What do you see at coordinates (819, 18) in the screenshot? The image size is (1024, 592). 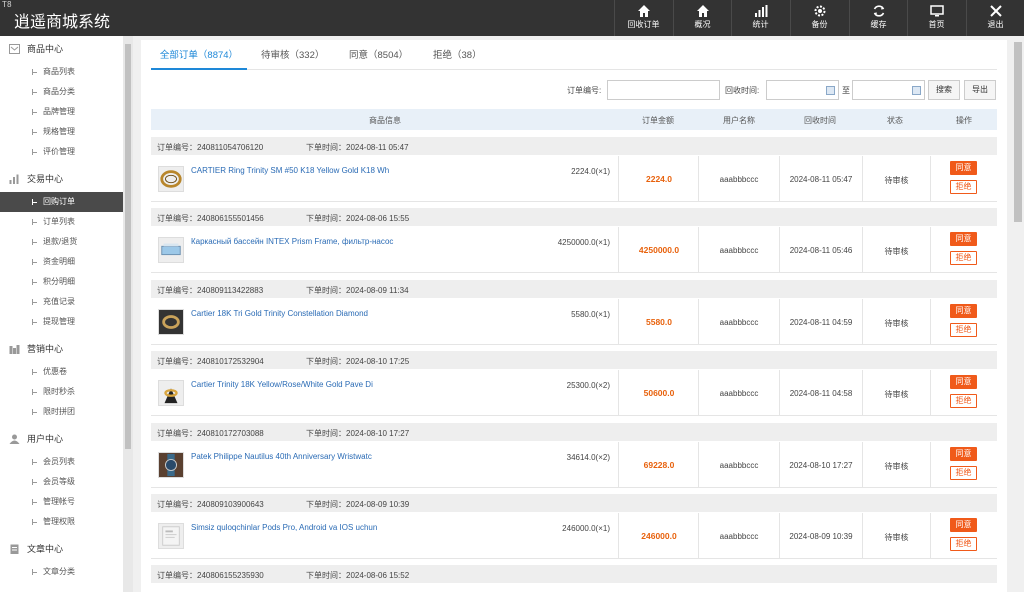 I see `backup-button: 备份` at bounding box center [819, 18].